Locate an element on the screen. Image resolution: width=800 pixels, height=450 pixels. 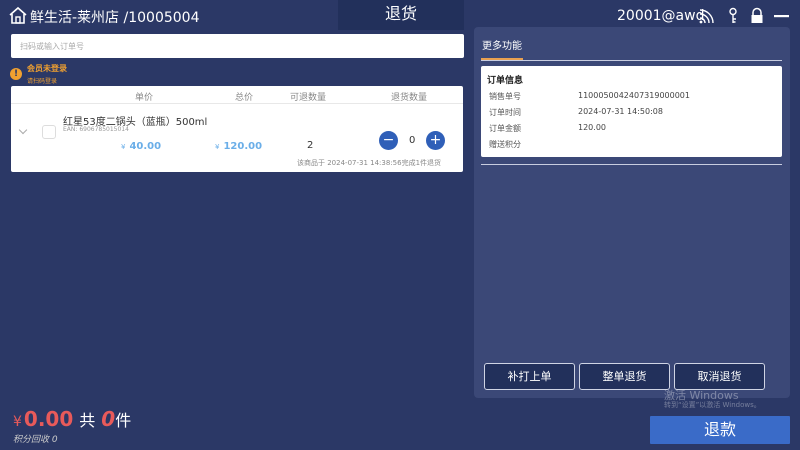
refund-button: 退款 is located at coordinates (720, 430).